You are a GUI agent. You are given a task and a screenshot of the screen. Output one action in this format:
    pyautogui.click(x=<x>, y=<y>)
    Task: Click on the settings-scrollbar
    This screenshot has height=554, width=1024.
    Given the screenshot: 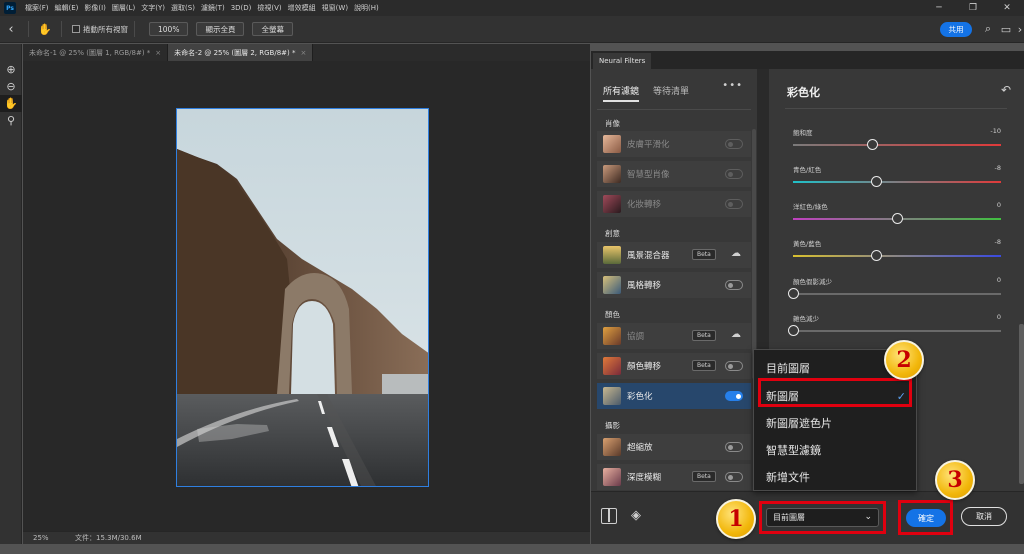 What is the action you would take?
    pyautogui.click(x=1021, y=404)
    